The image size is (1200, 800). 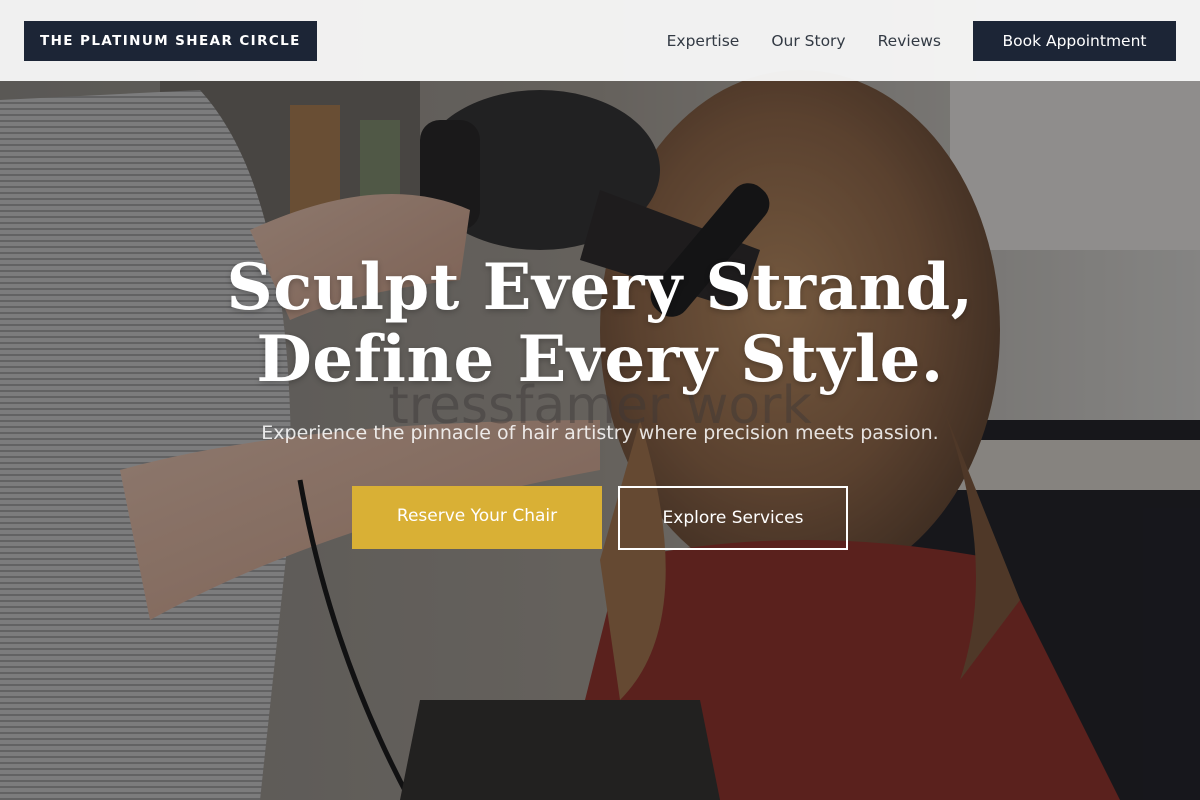 What do you see at coordinates (733, 518) in the screenshot?
I see `explore-services-button: Explore Services` at bounding box center [733, 518].